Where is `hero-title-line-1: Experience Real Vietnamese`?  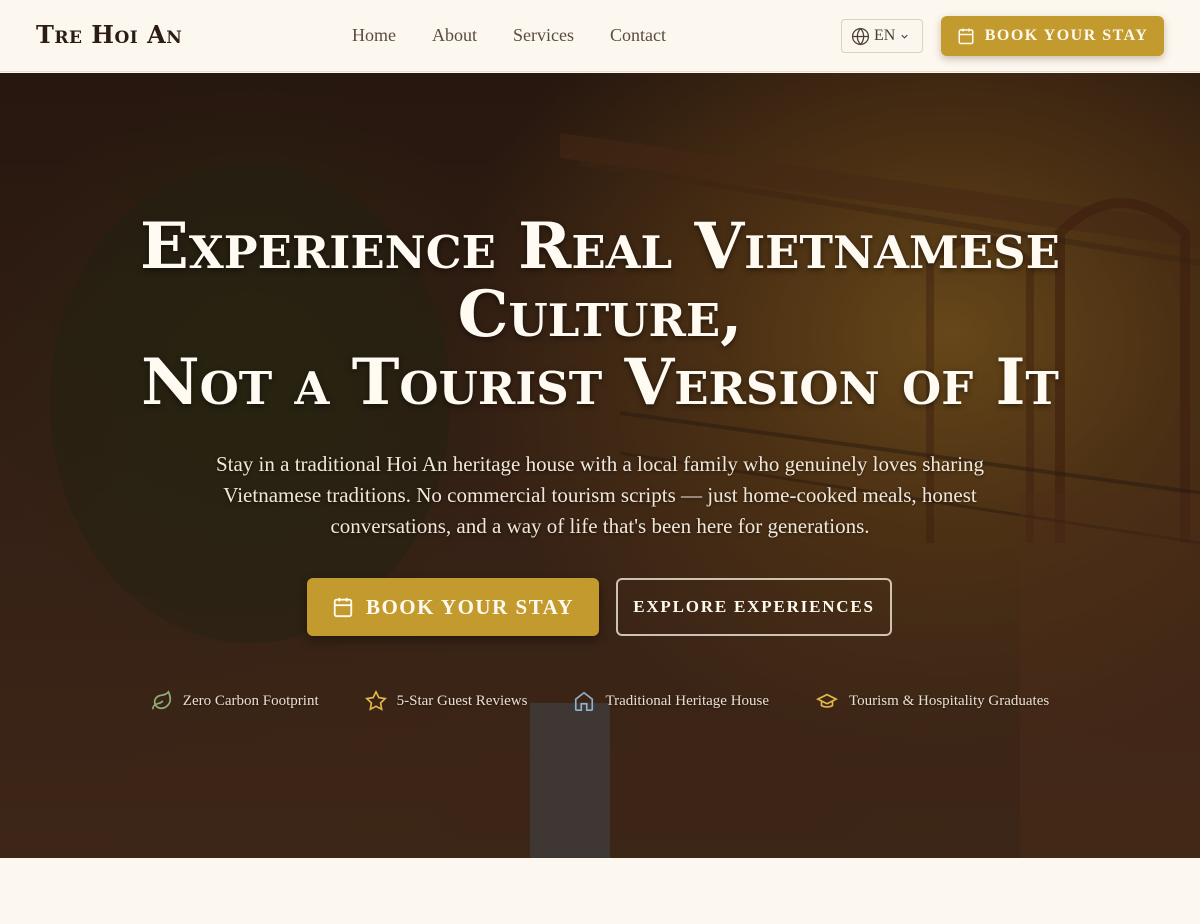 hero-title-line-1: Experience Real Vietnamese is located at coordinates (600, 246).